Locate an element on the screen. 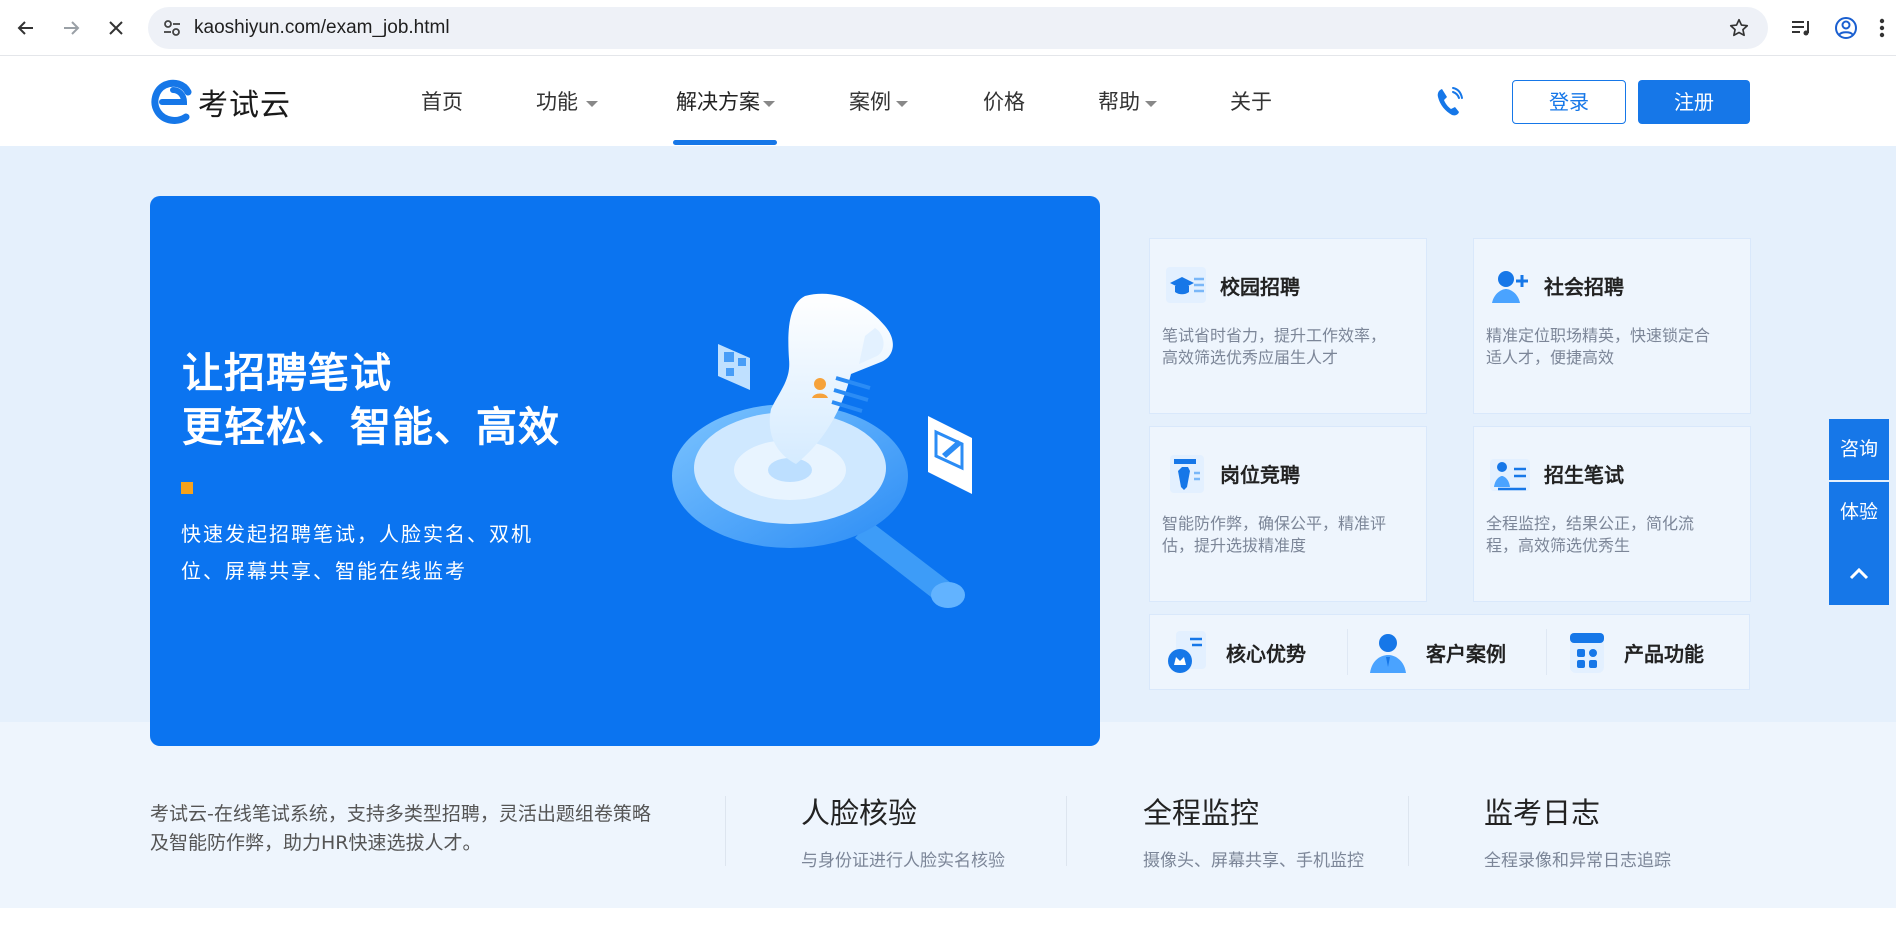 The image size is (1896, 950). feature-card-campus: 校园招聘 笔试省时省力，提升工作效率， 高效筛选优秀应届生人才 is located at coordinates (1288, 326).